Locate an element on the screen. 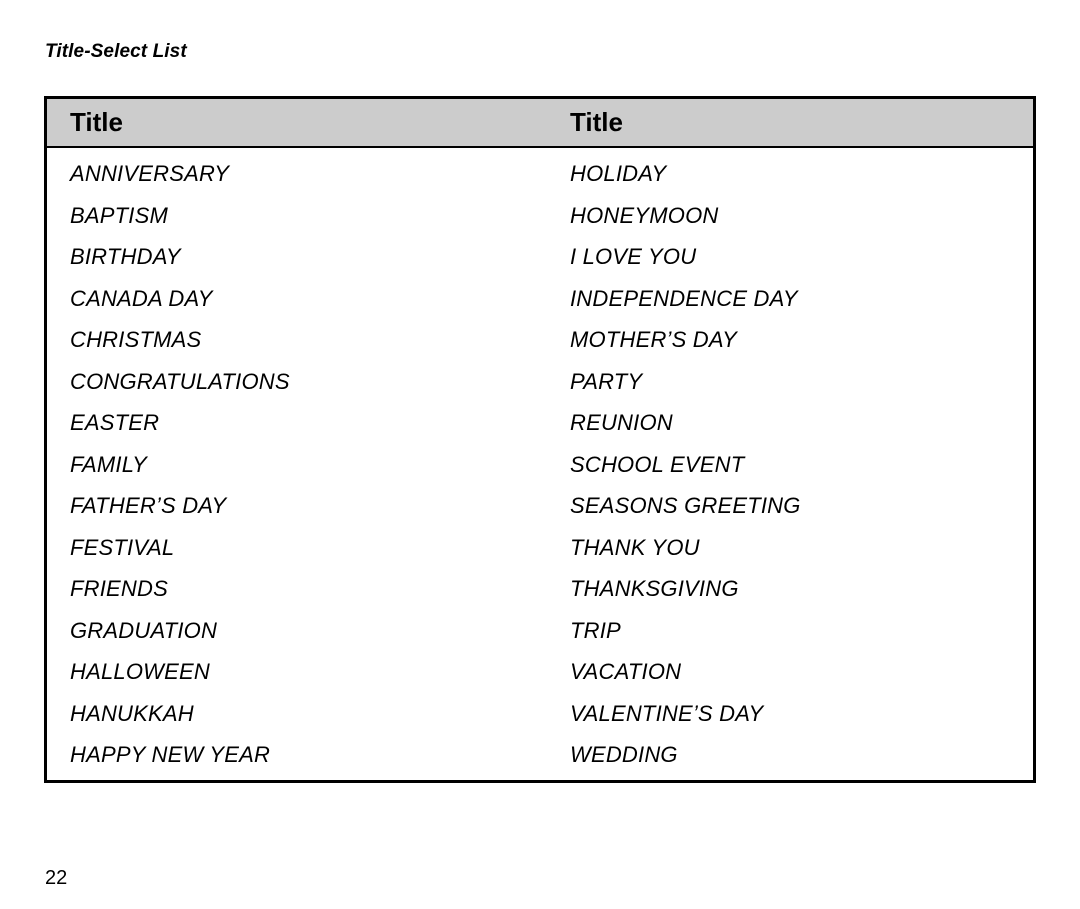  title-cell: BAPTISM is located at coordinates (320, 215).